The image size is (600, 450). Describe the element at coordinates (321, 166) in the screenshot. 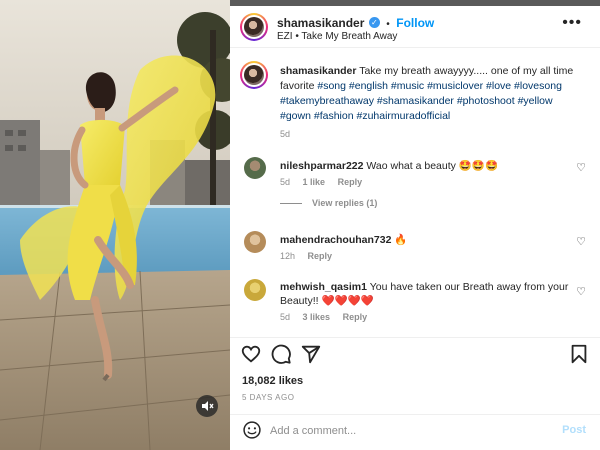

I see `comment-username: nileshparmar222` at that location.